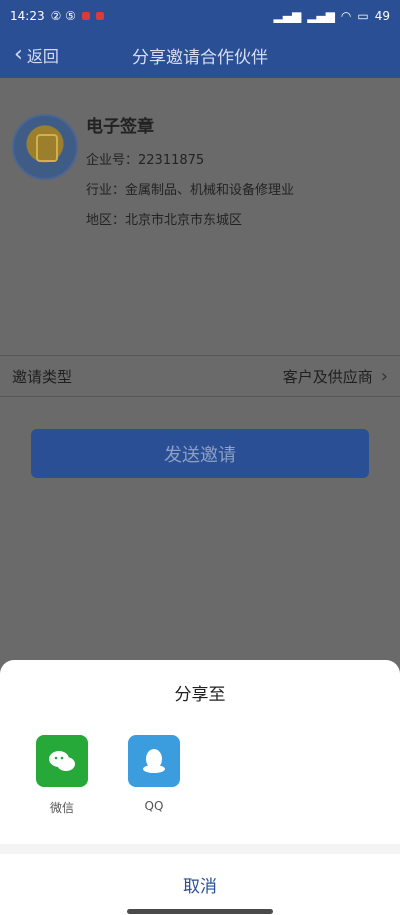  I want to click on home-indicator, so click(200, 911).